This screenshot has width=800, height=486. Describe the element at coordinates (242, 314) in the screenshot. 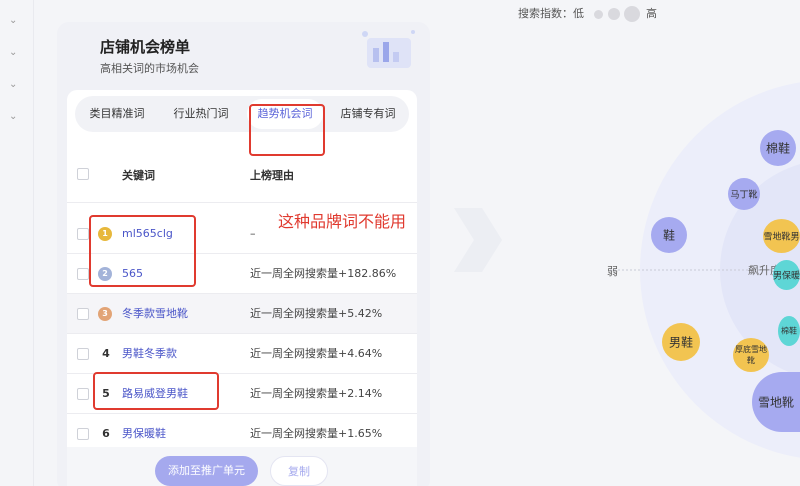

I see `table-row: 3 冬季款雪地靴 近一周全网搜索量+5.42%` at that location.